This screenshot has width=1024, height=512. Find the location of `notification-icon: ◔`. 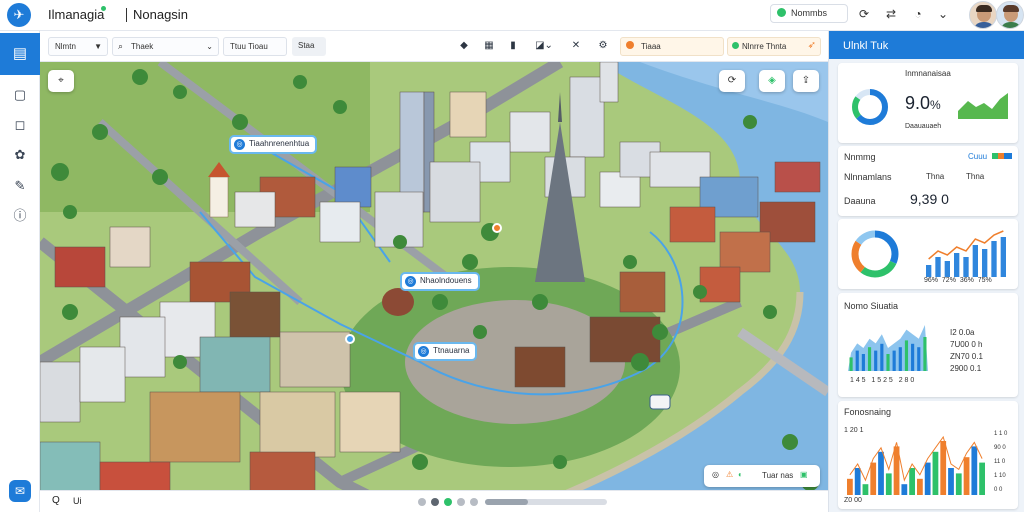

notification-icon: ◔ is located at coordinates (918, 14).